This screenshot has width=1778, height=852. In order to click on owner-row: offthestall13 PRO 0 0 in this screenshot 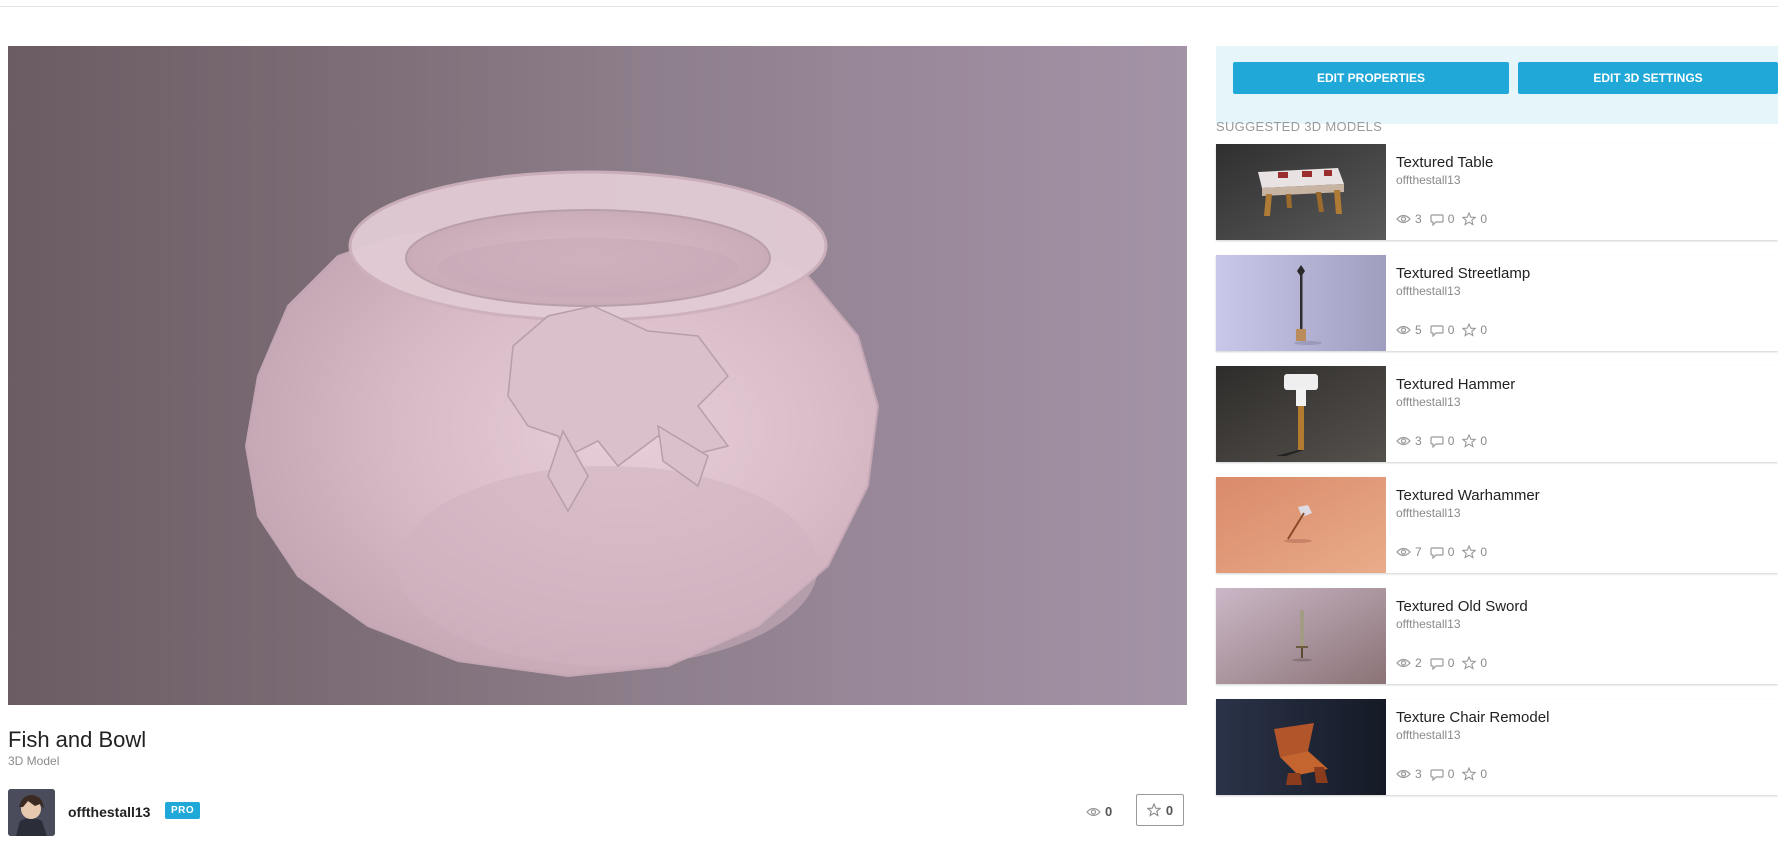, I will do `click(598, 812)`.